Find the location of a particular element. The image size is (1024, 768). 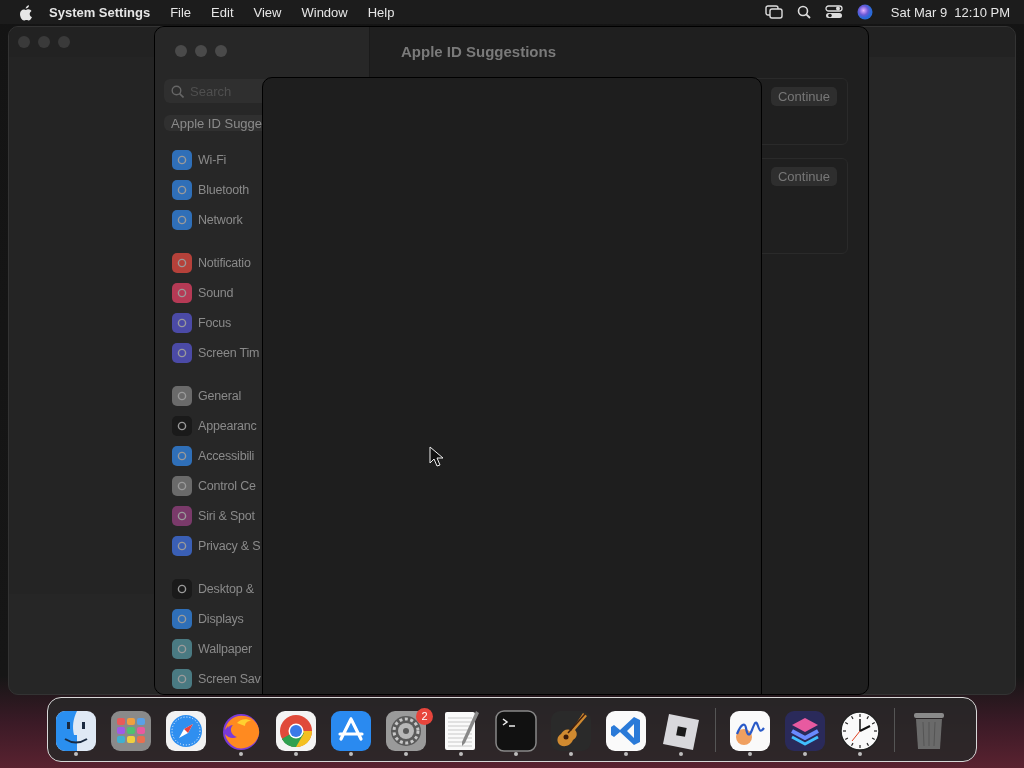

sidebar-item: Bluetooth is located at coordinates (224, 190).